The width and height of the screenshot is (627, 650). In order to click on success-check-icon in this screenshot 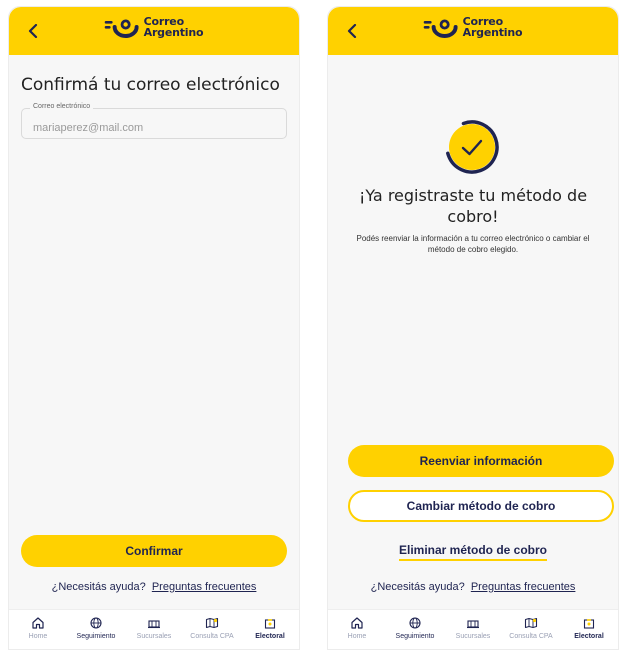, I will do `click(472, 147)`.